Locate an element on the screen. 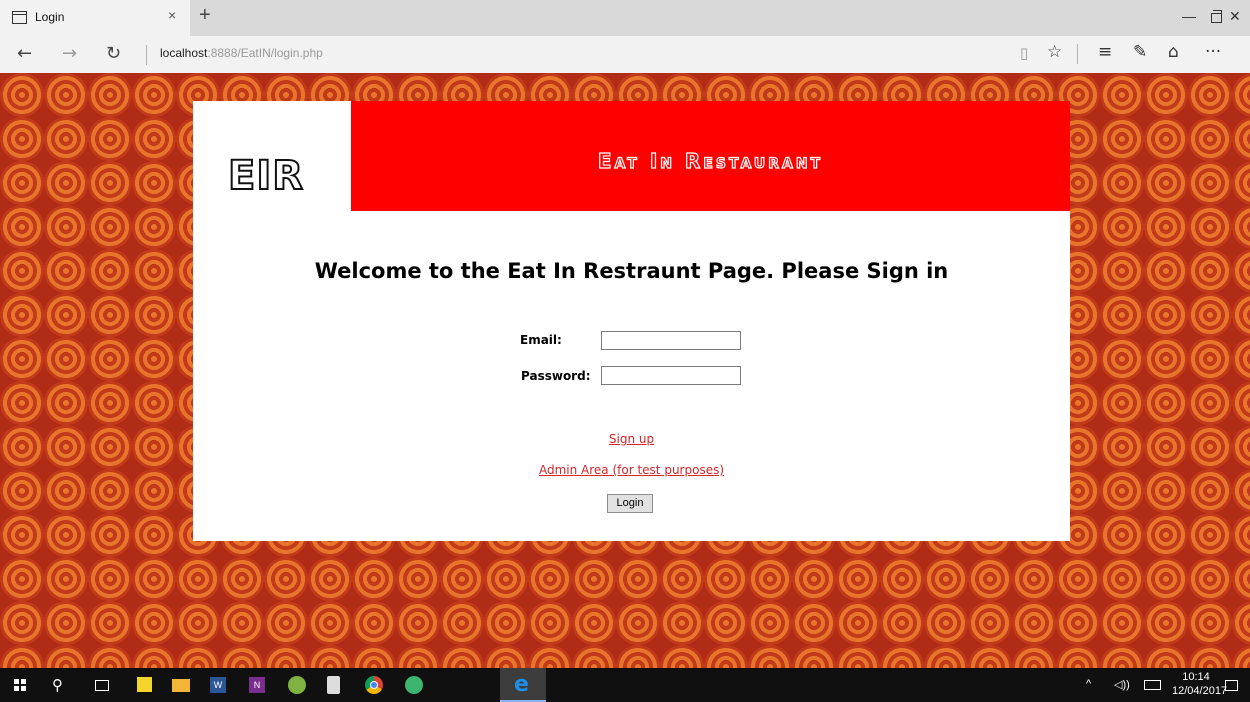 This screenshot has height=702, width=1250. header-banner: Eat In Restaurant is located at coordinates (710, 156).